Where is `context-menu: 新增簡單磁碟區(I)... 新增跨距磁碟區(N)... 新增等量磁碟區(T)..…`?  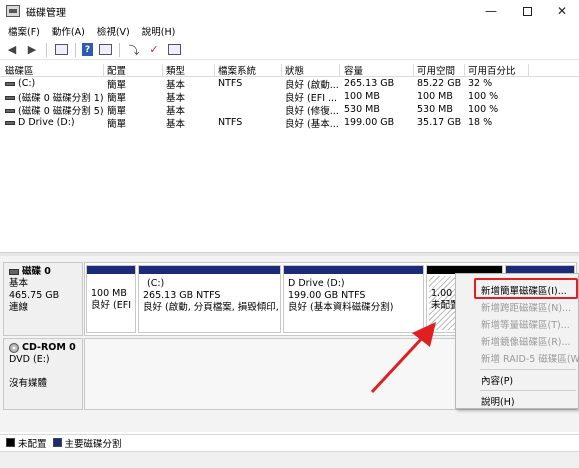
context-menu: 新增簡單磁碟區(I)... 新增跨距磁碟區(N)... 新增等量磁碟區(T)..… is located at coordinates (517, 341).